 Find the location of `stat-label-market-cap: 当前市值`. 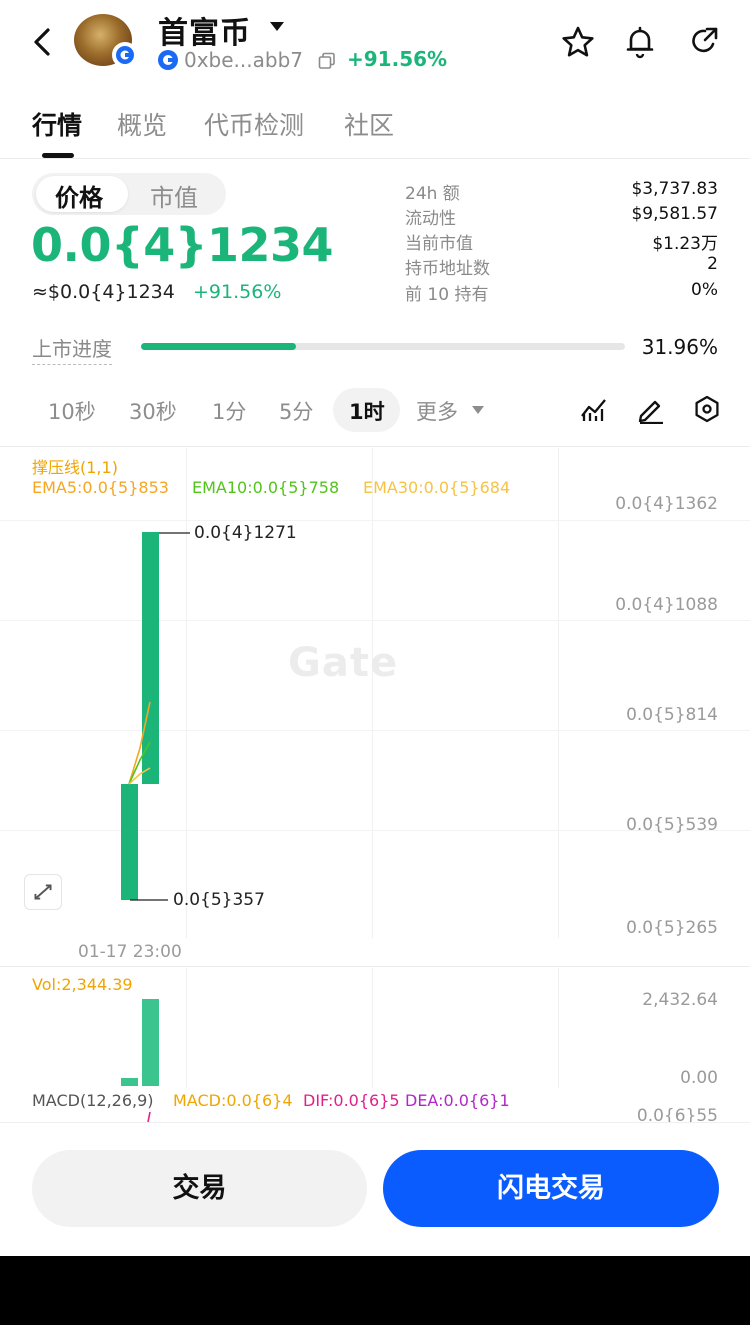

stat-label-market-cap: 当前市值 is located at coordinates (439, 244).